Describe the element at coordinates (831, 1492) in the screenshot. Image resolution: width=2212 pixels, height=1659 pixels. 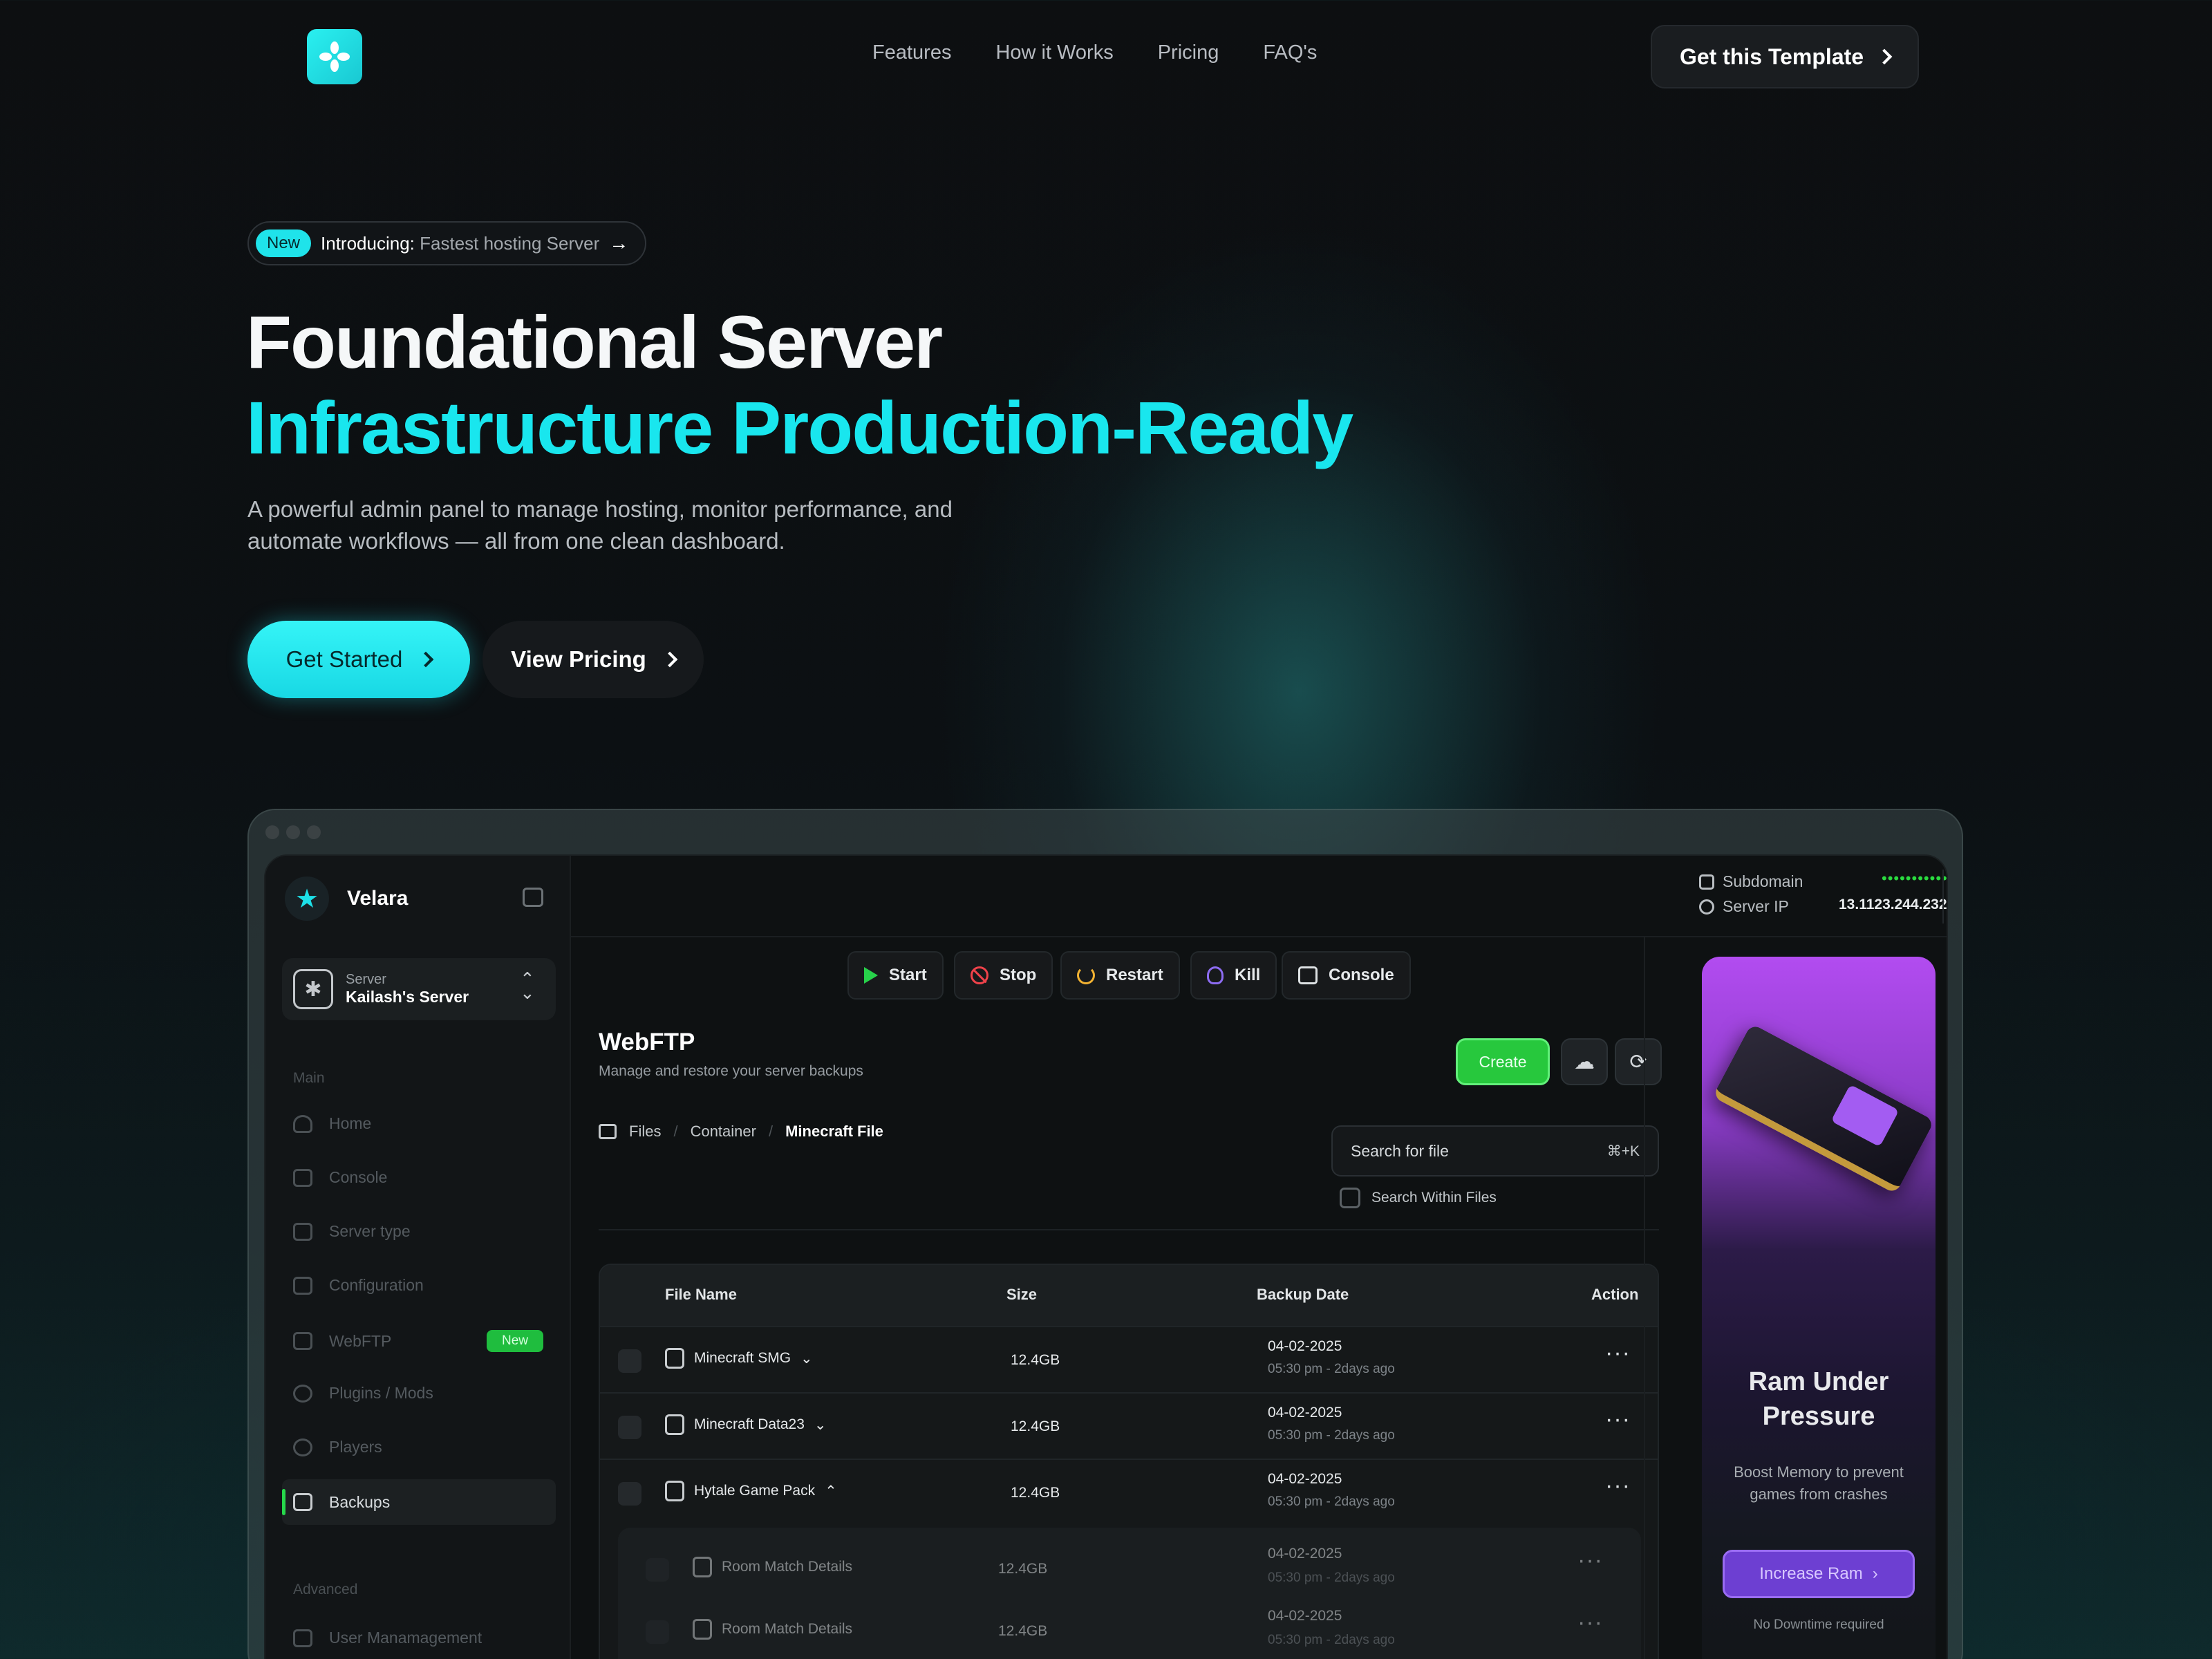
I see `chevron-up-icon: ⌃` at that location.